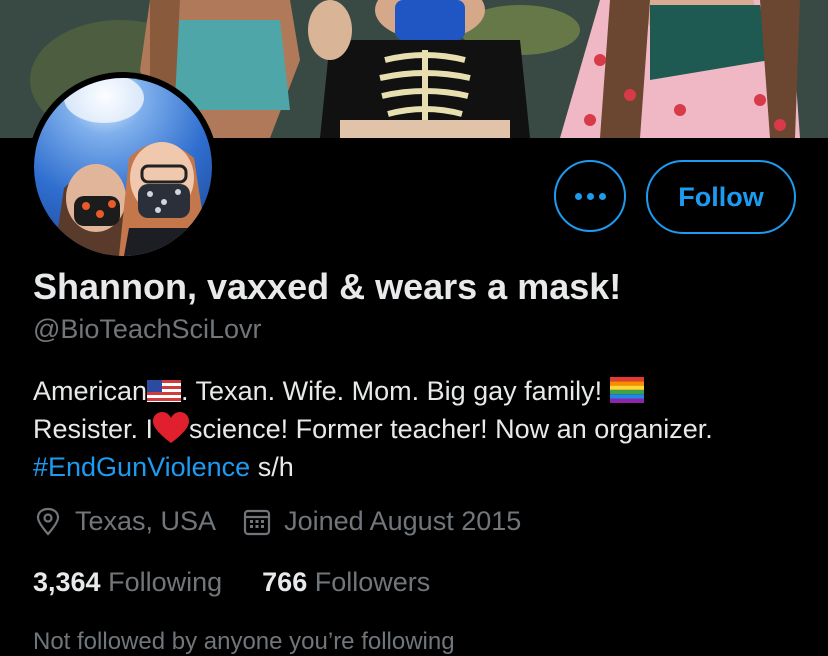 This screenshot has height=656, width=828. Describe the element at coordinates (257, 522) in the screenshot. I see `calendar-icon` at that location.